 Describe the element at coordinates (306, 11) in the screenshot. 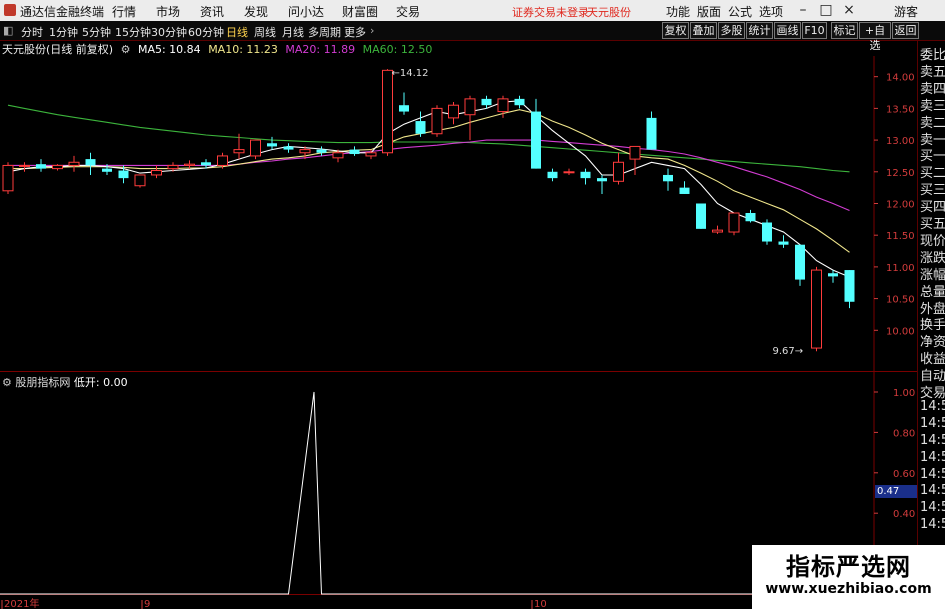

I see `menu-wenxiaoda: 问小达` at that location.